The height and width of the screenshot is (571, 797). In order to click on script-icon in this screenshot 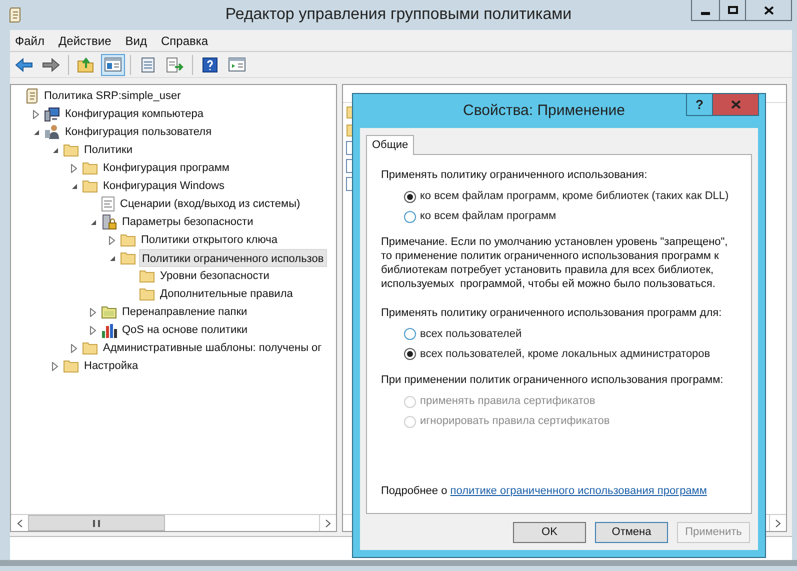, I will do `click(108, 204)`.